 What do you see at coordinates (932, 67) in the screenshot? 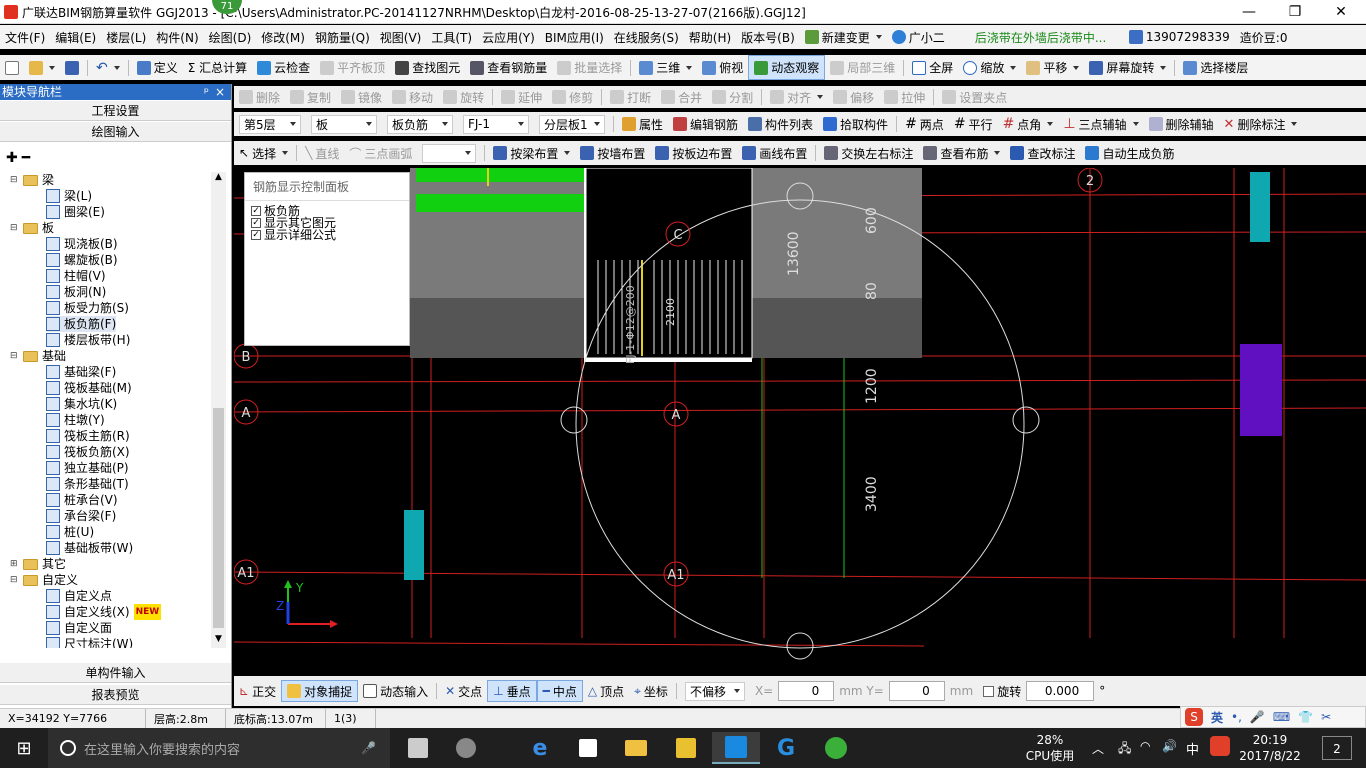
I see `fullscreen-button: 全屏` at bounding box center [932, 67].